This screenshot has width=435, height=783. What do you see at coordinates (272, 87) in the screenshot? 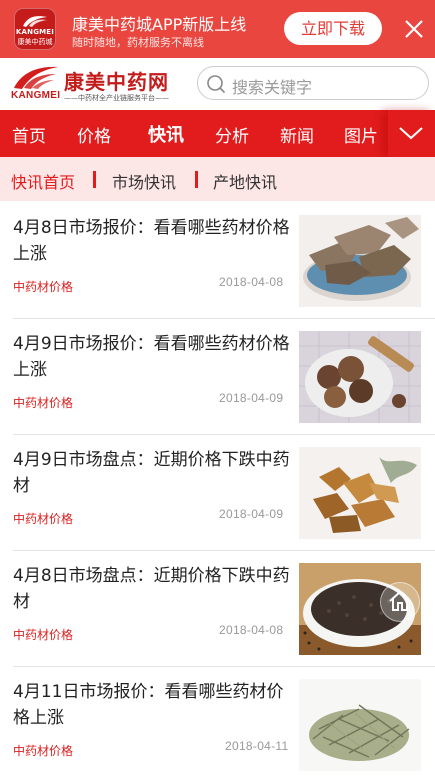
I see `search-placeholder: 搜索关键字` at bounding box center [272, 87].